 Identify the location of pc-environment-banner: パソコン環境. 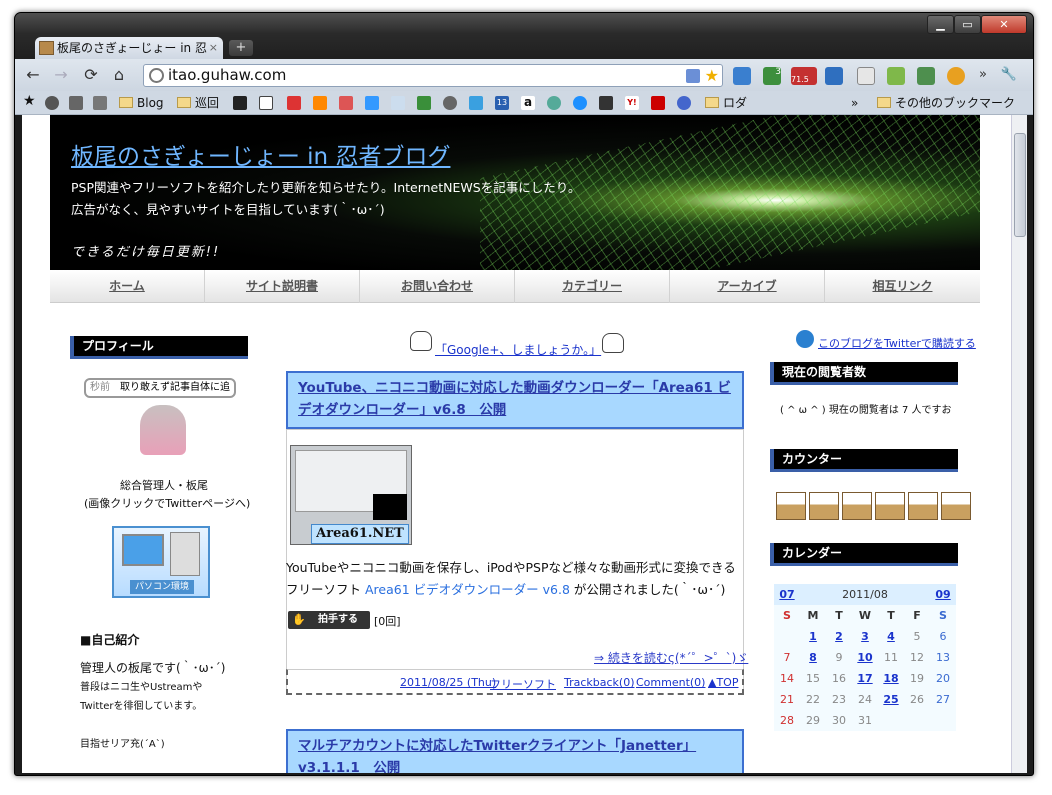
(161, 562).